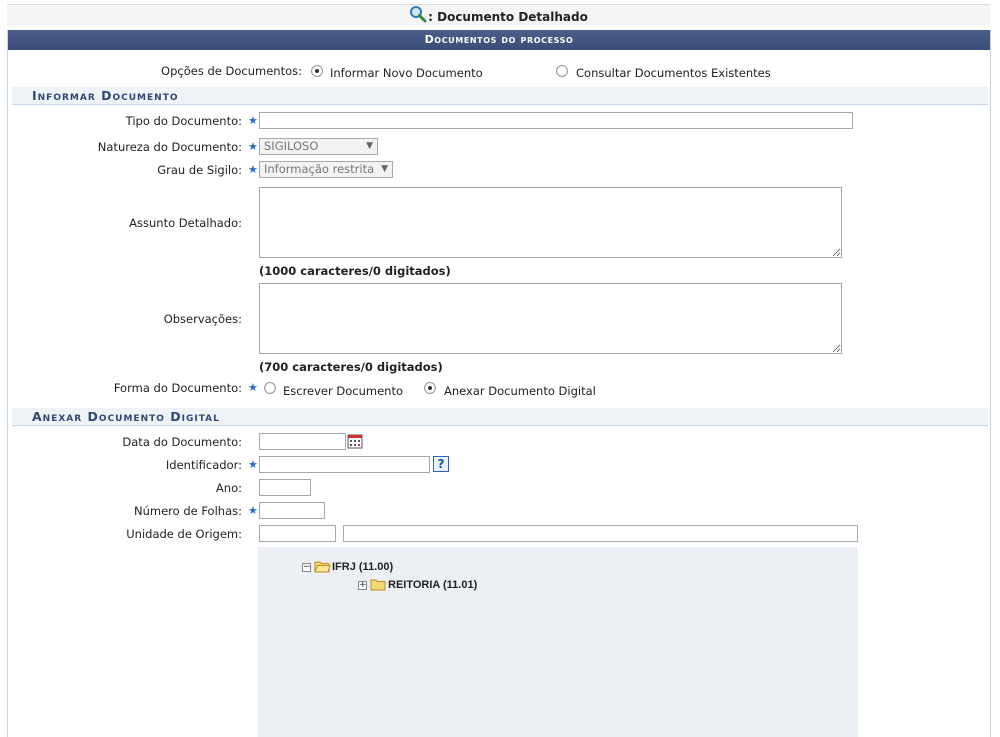 This screenshot has width=1000, height=737. What do you see at coordinates (344, 464) in the screenshot?
I see `identificador-input` at bounding box center [344, 464].